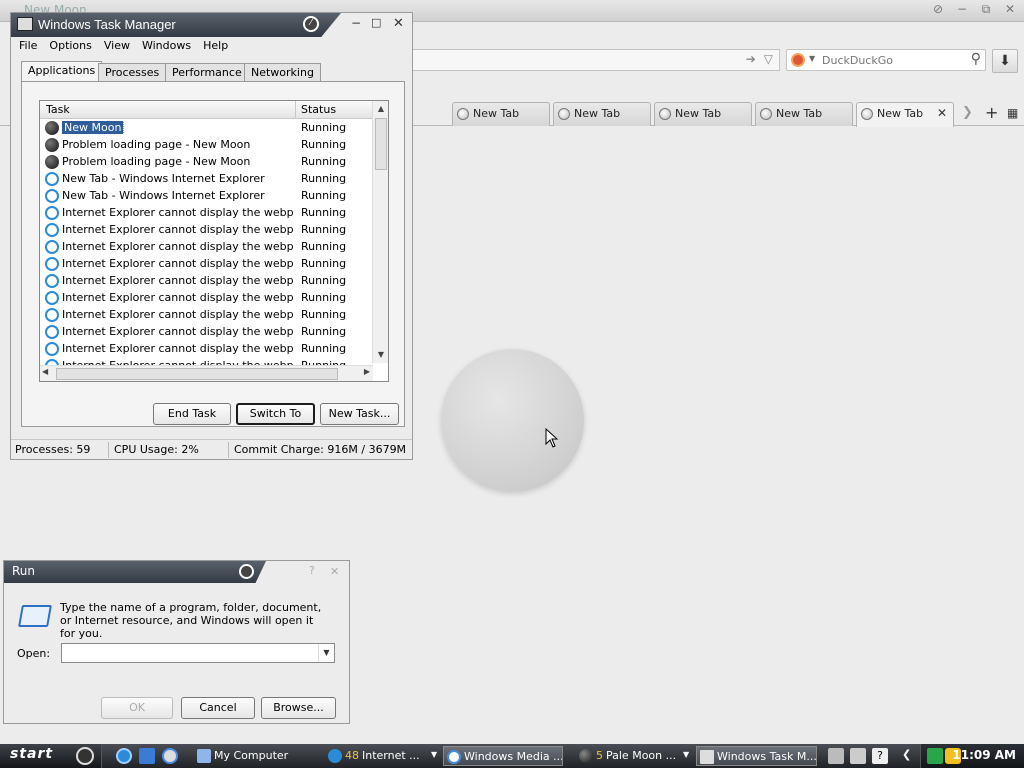 This screenshot has width=1024, height=768. Describe the element at coordinates (984, 755) in the screenshot. I see `clock: 11:09 AM` at that location.